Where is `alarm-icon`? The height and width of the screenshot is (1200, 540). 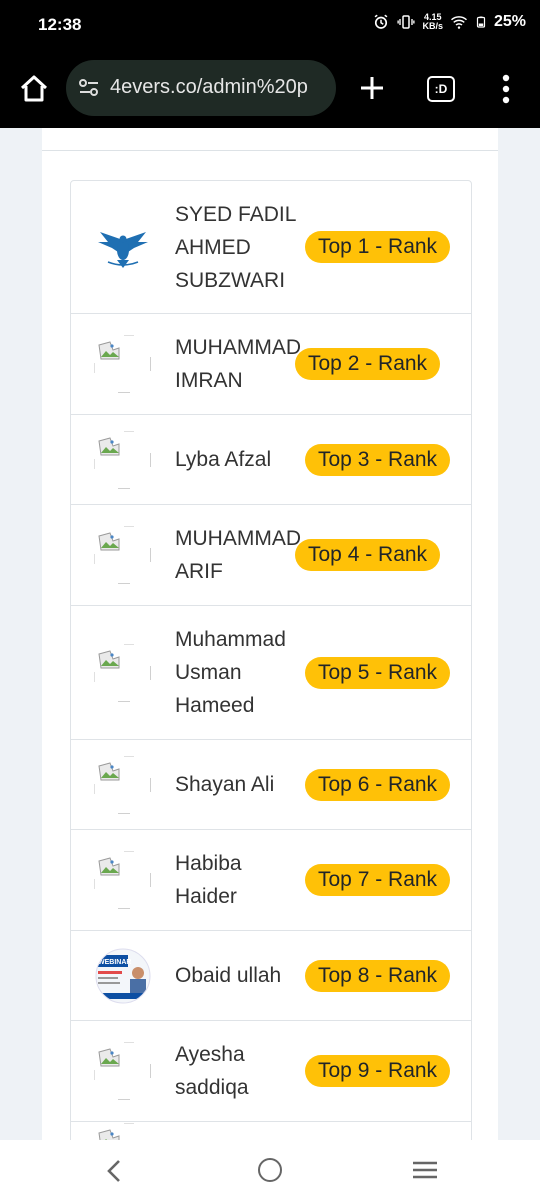 alarm-icon is located at coordinates (381, 21).